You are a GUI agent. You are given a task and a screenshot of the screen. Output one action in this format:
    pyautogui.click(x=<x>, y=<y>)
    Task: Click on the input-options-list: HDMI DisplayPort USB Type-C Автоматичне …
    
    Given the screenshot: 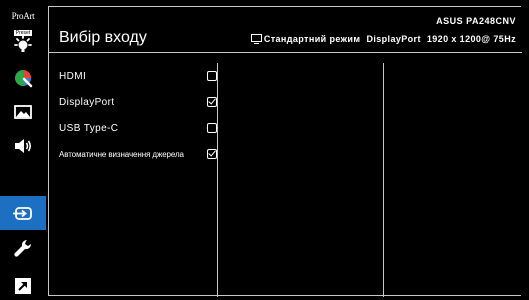 What is the action you would take?
    pyautogui.click(x=138, y=115)
    